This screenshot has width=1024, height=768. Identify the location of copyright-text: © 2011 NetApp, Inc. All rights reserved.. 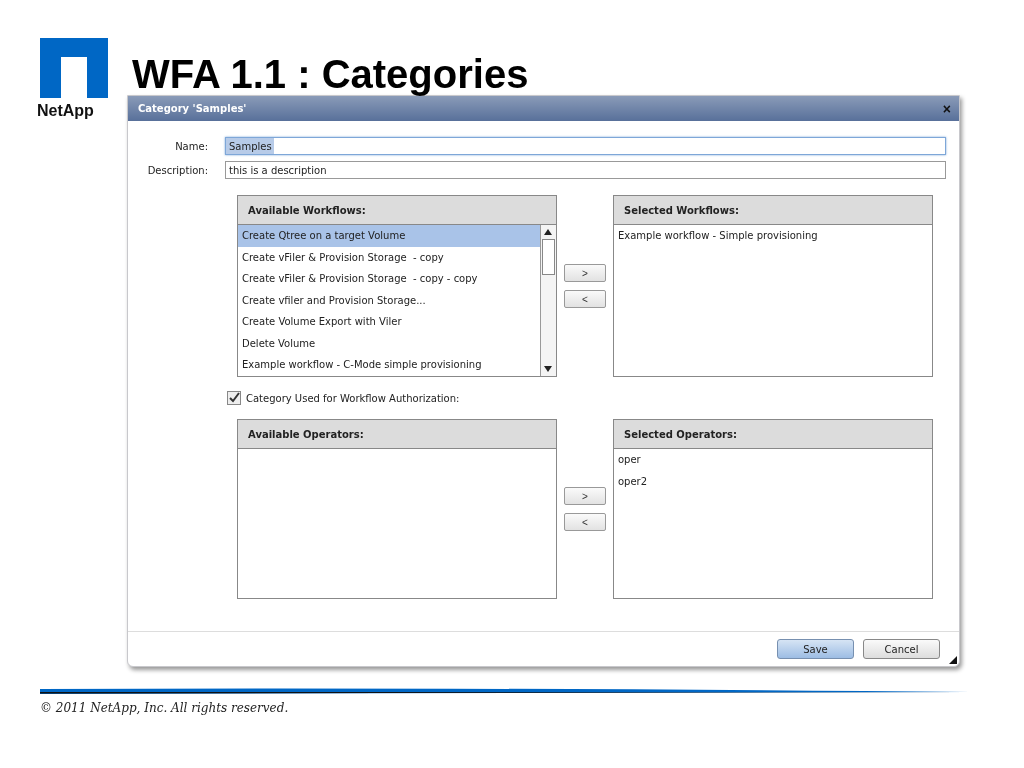
(165, 708).